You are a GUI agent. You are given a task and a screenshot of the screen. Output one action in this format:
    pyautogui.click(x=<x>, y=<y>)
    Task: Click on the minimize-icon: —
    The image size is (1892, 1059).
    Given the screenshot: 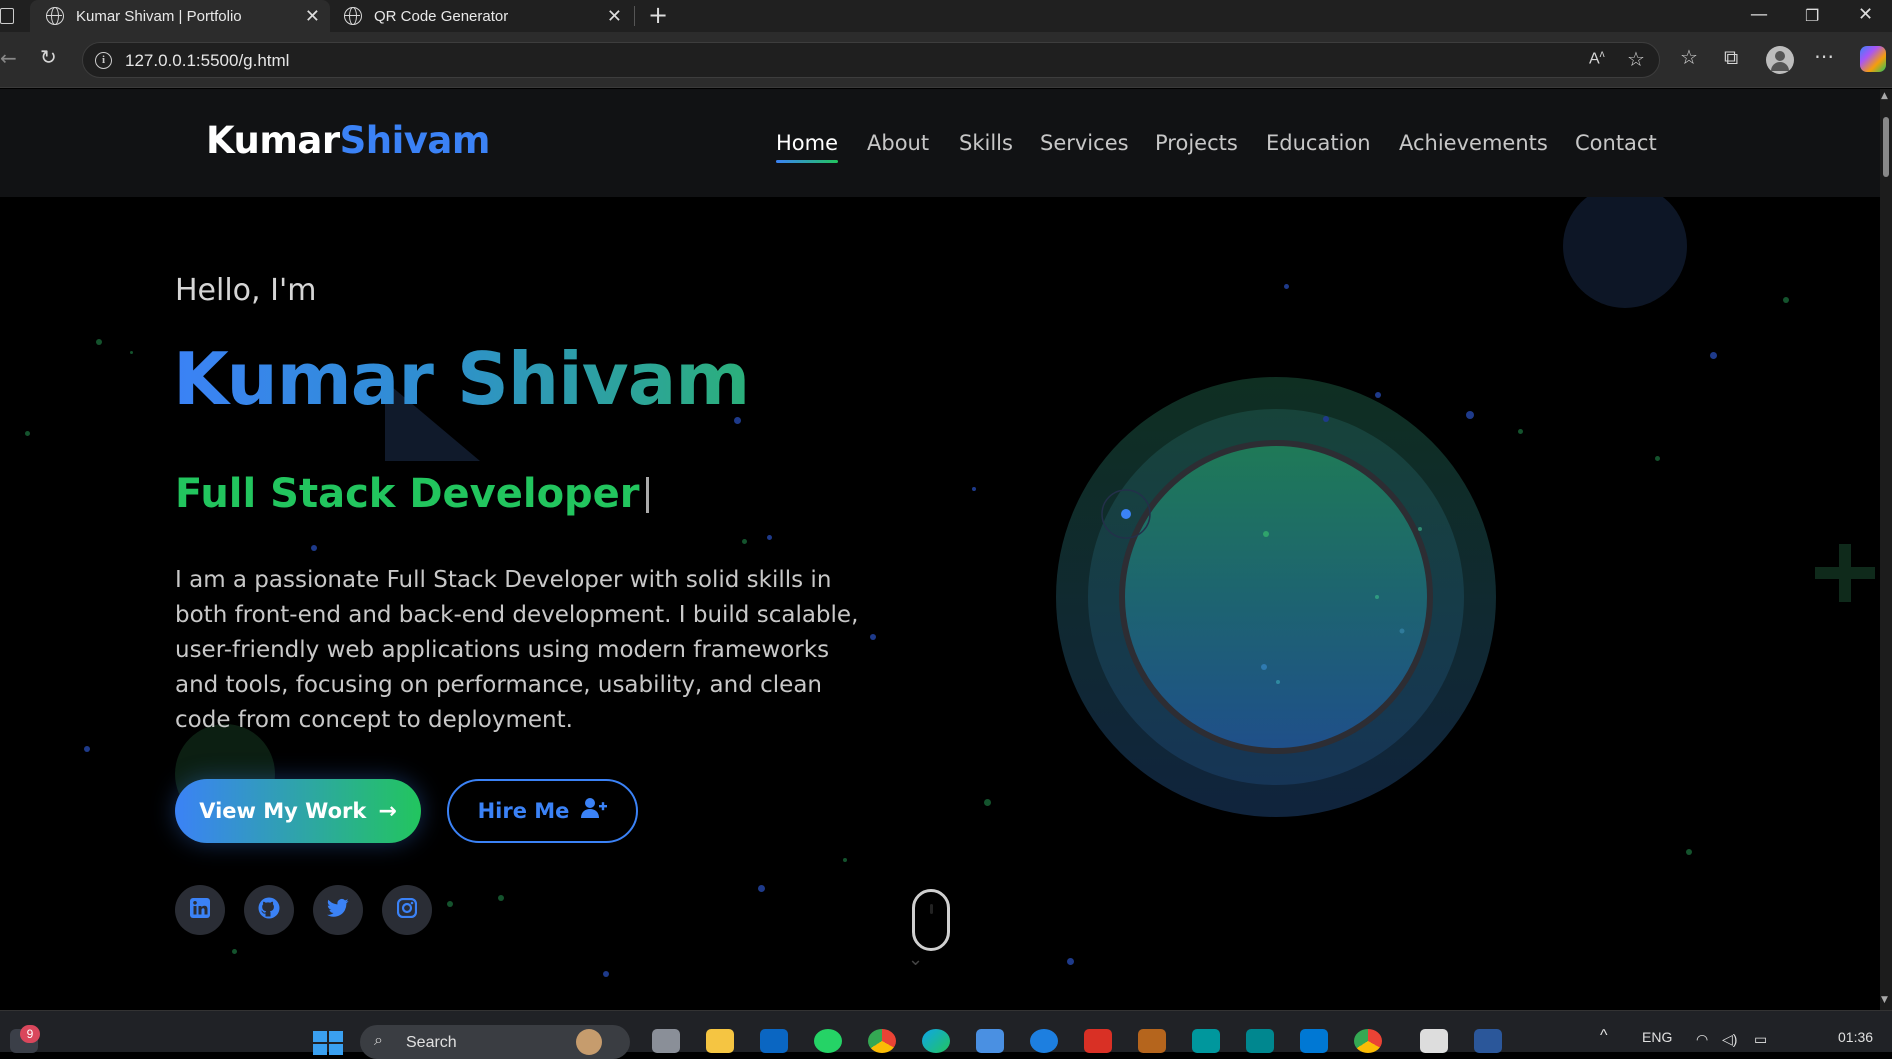 What is the action you would take?
    pyautogui.click(x=1759, y=14)
    